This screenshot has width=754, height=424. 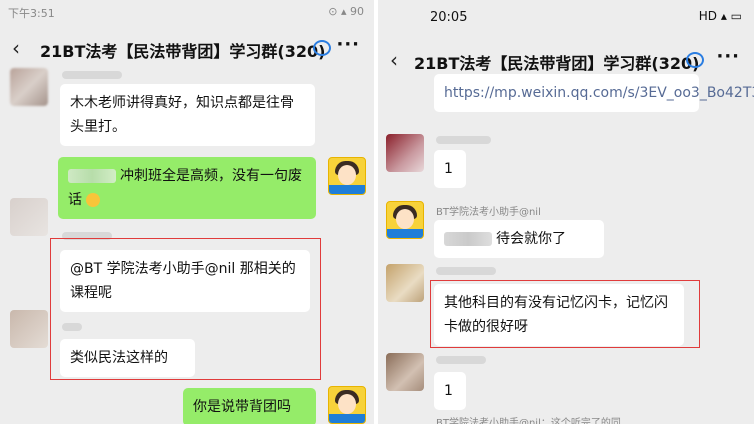 I want to click on sender-name: BT学院法考小助手@nil, so click(x=488, y=212).